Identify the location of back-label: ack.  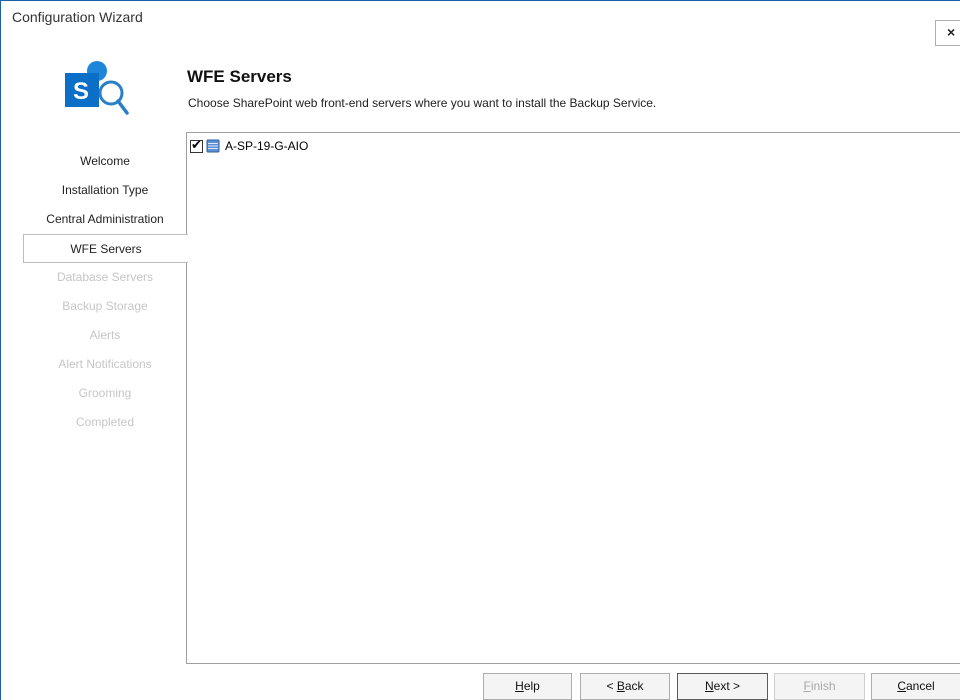
(634, 686).